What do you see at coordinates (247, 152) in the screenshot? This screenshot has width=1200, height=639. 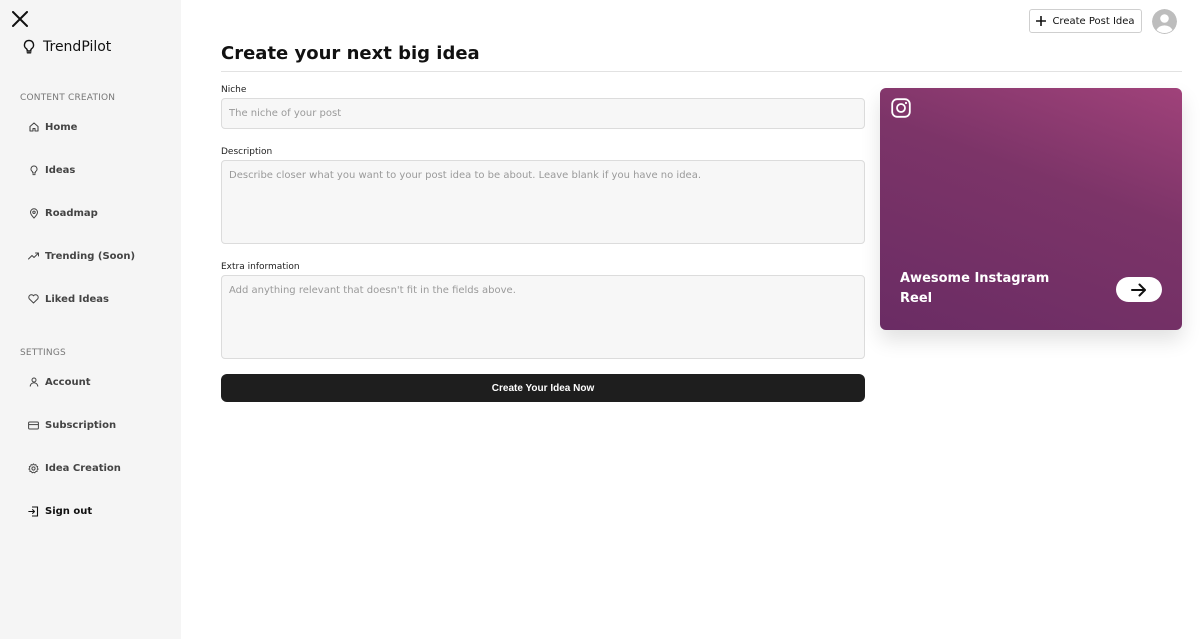 I see `description-label: Description` at bounding box center [247, 152].